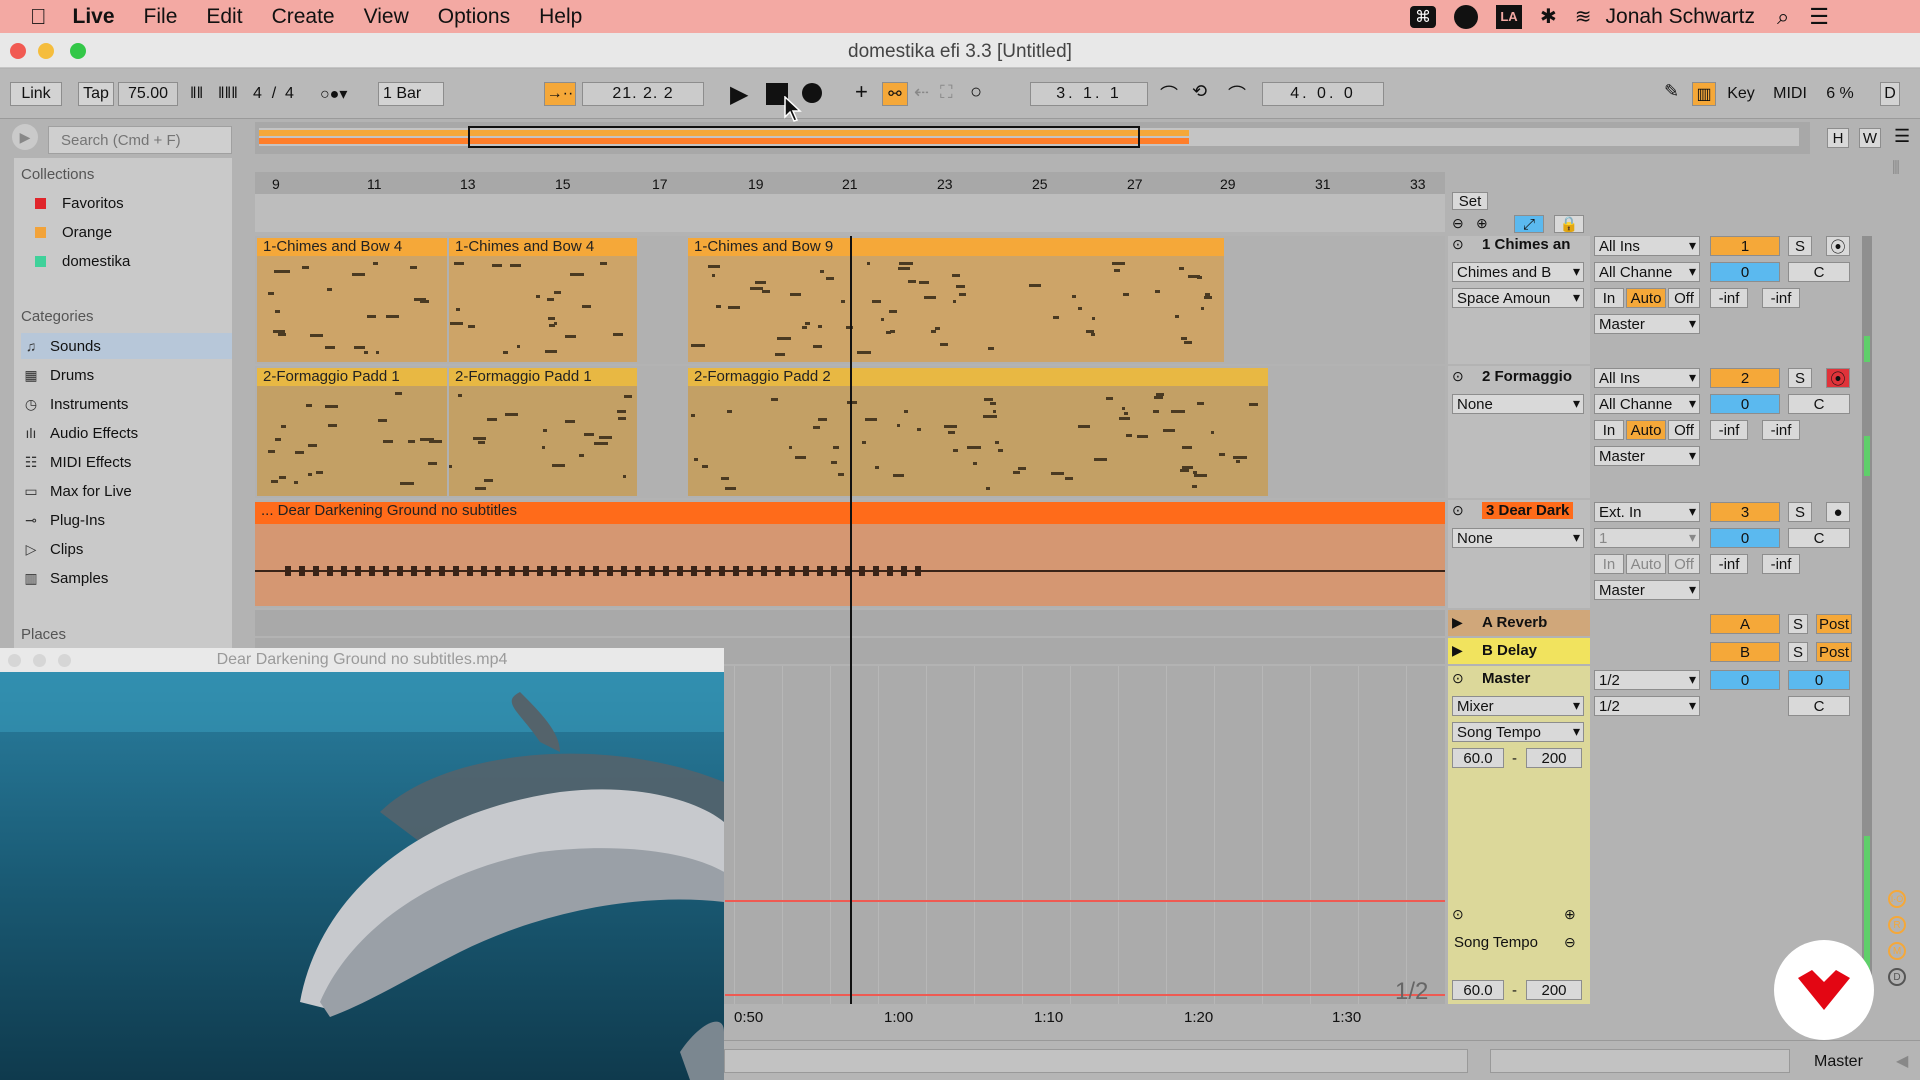 This screenshot has width=1920, height=1080. I want to click on browser-search-box, so click(140, 140).